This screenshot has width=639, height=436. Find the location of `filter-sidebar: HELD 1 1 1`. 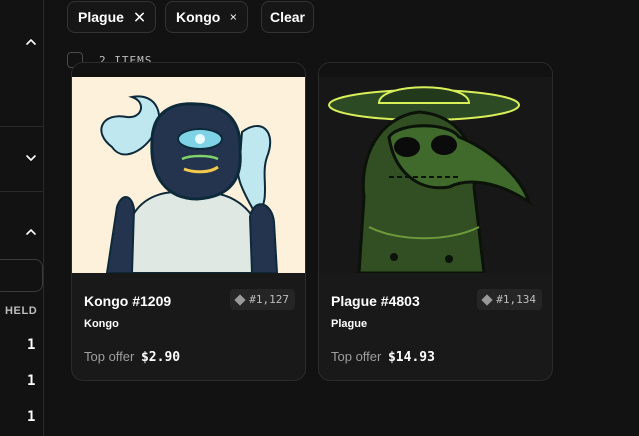

filter-sidebar: HELD 1 1 1 is located at coordinates (22, 218).